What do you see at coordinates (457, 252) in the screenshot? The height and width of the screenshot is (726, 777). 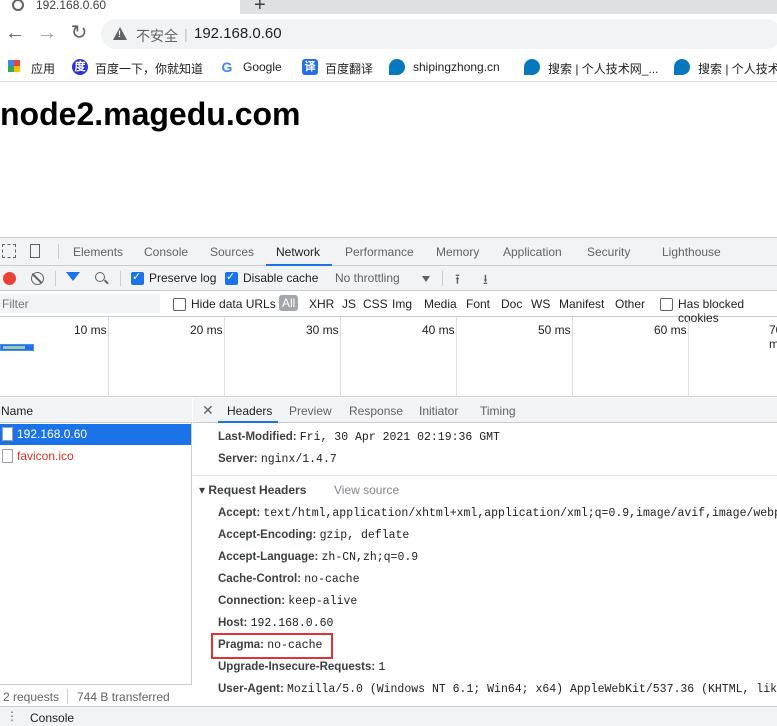 I see `tab-memory: Memory` at bounding box center [457, 252].